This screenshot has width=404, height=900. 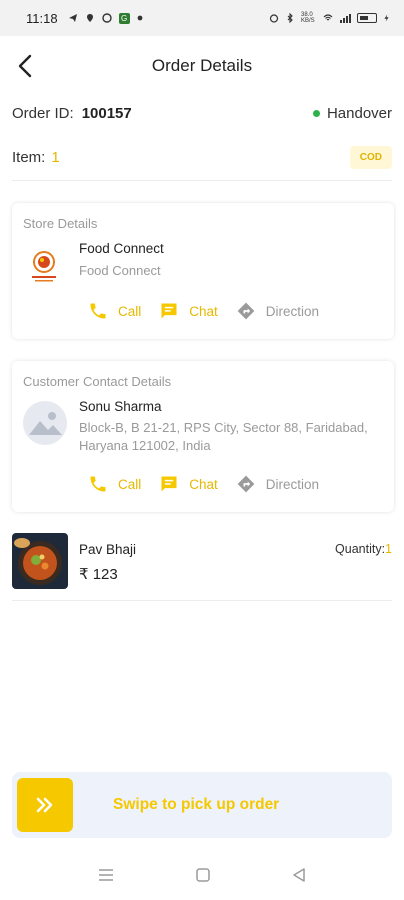 What do you see at coordinates (121, 248) in the screenshot?
I see `store-name: Food Connect` at bounding box center [121, 248].